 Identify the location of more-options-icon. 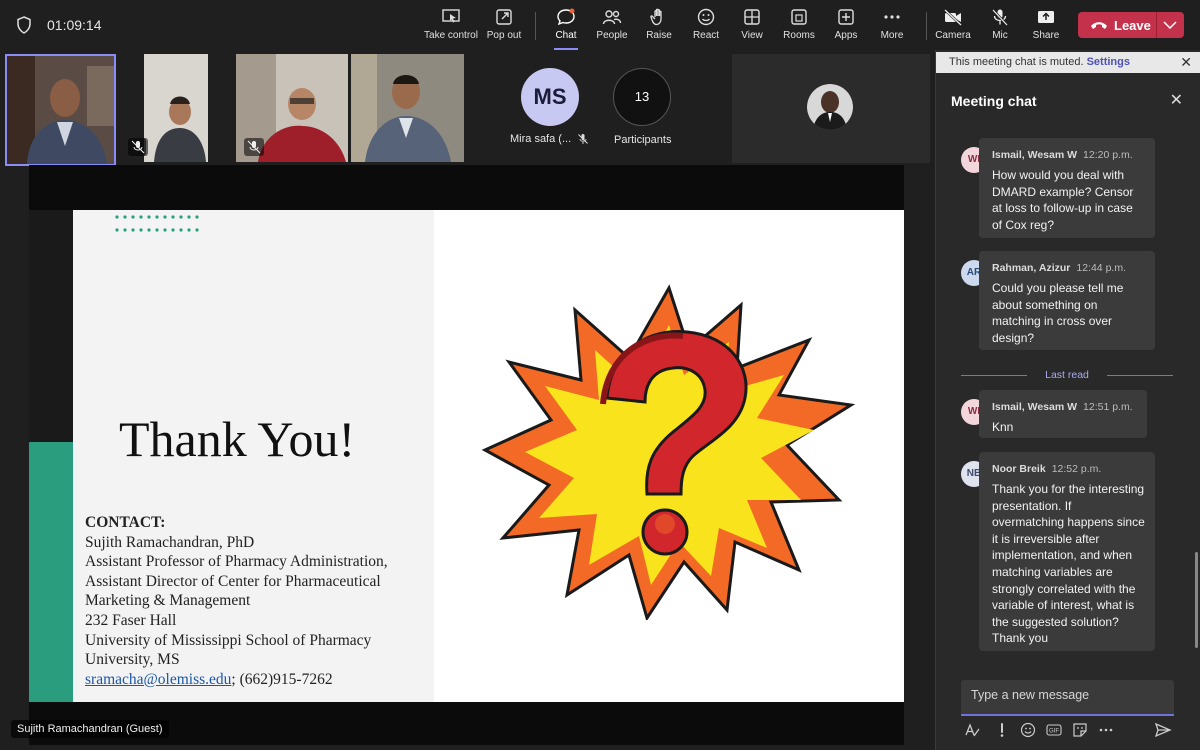
(1106, 730).